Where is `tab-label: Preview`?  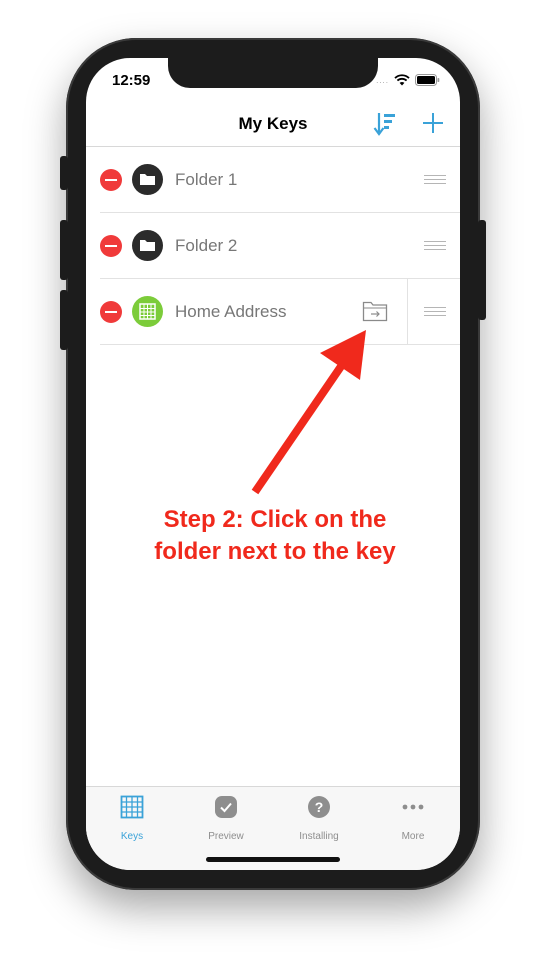 tab-label: Preview is located at coordinates (226, 836).